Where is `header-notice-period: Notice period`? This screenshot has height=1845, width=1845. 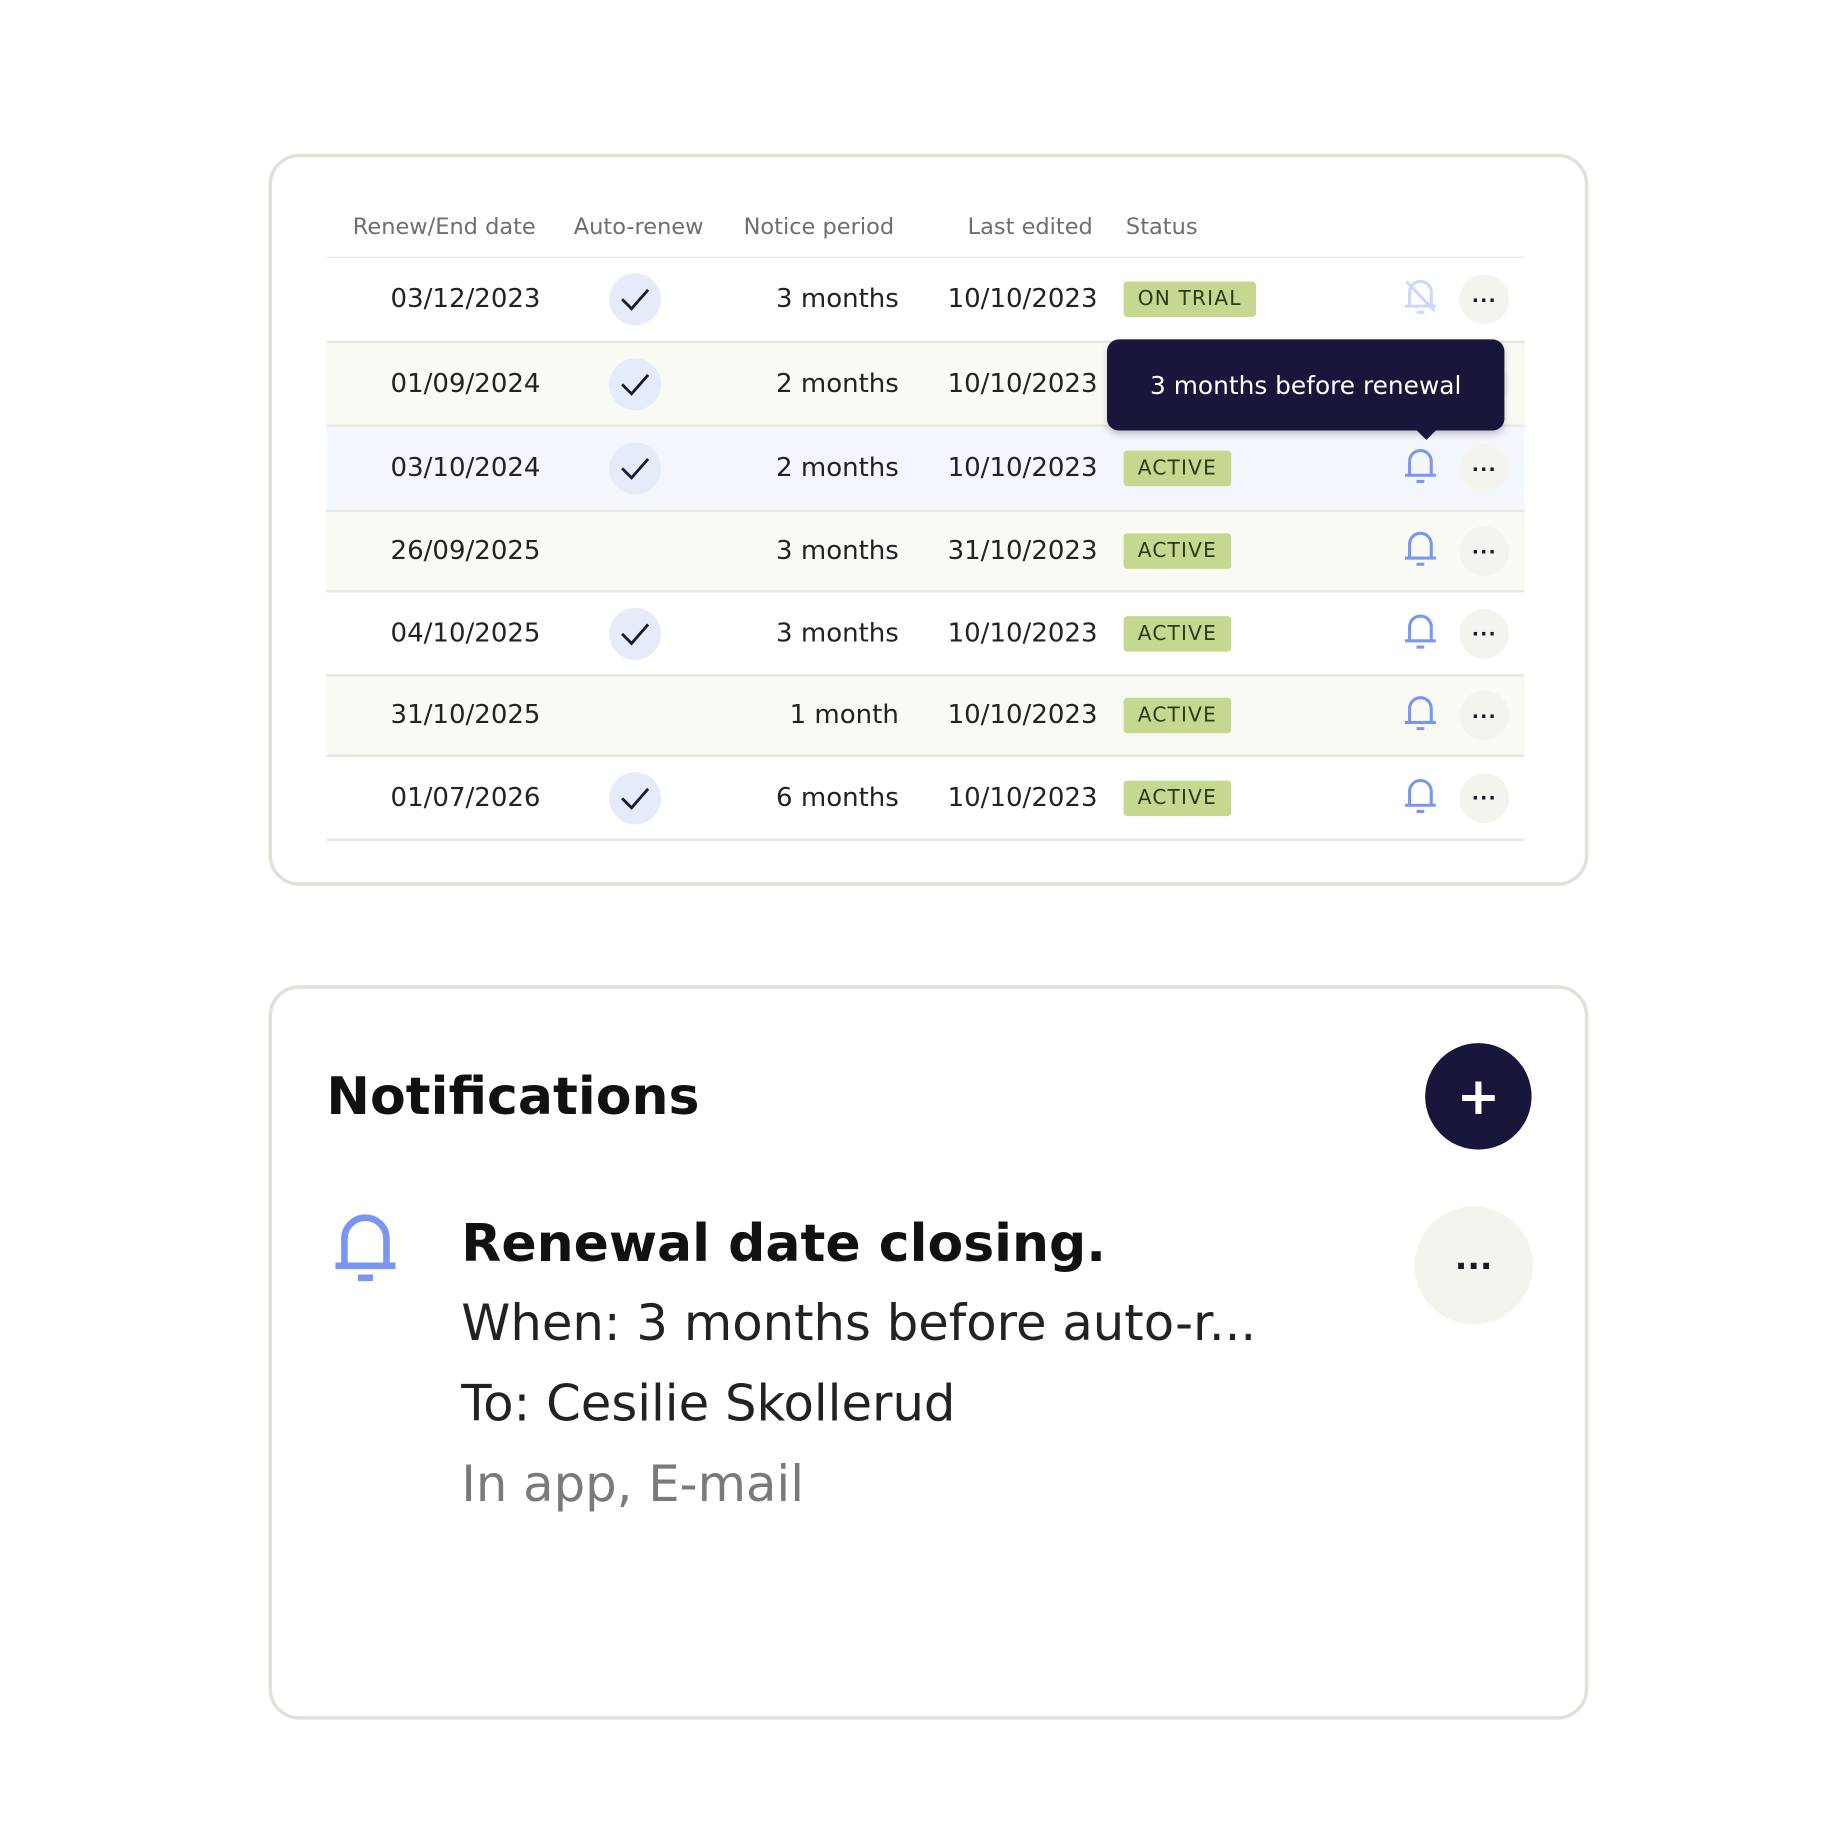
header-notice-period: Notice period is located at coordinates (819, 227).